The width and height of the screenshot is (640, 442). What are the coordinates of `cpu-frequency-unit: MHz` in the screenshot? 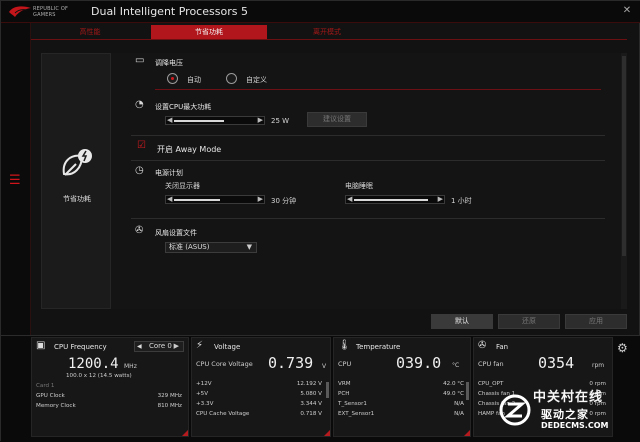 It's located at (130, 366).